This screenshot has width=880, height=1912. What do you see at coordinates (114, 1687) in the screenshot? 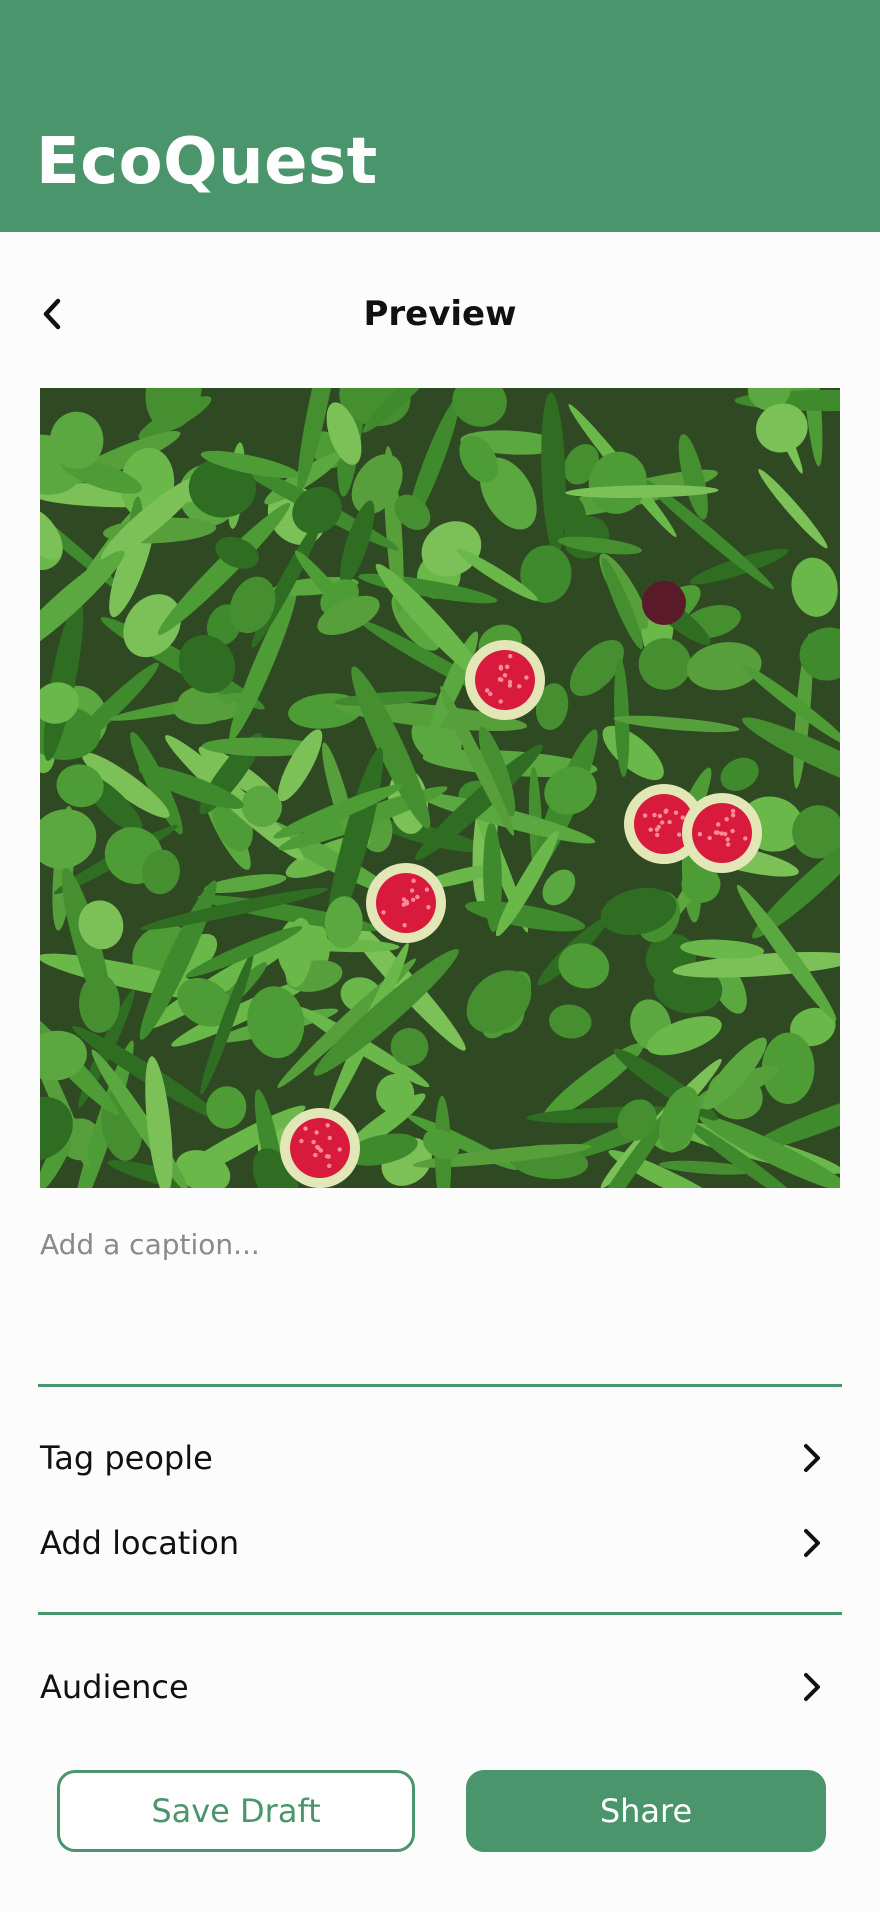
I see `audience-label: Audience` at bounding box center [114, 1687].